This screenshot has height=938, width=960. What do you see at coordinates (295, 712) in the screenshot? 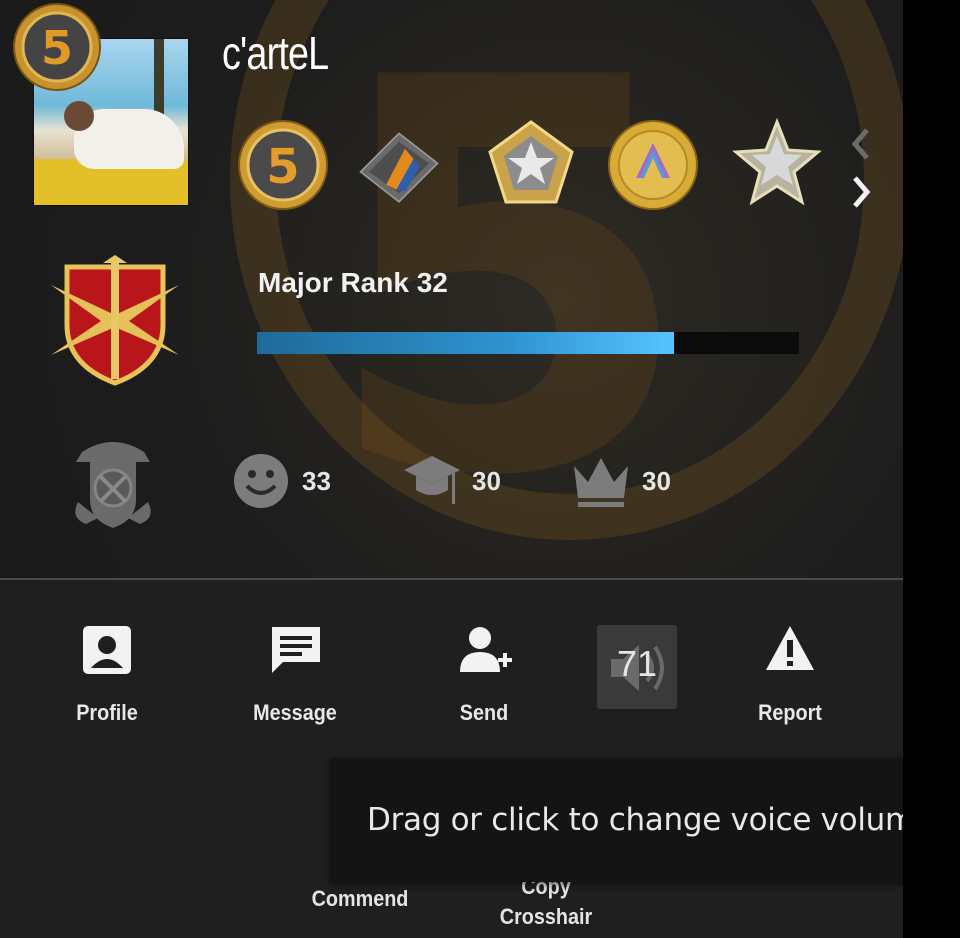
I see `message-label: Message` at bounding box center [295, 712].